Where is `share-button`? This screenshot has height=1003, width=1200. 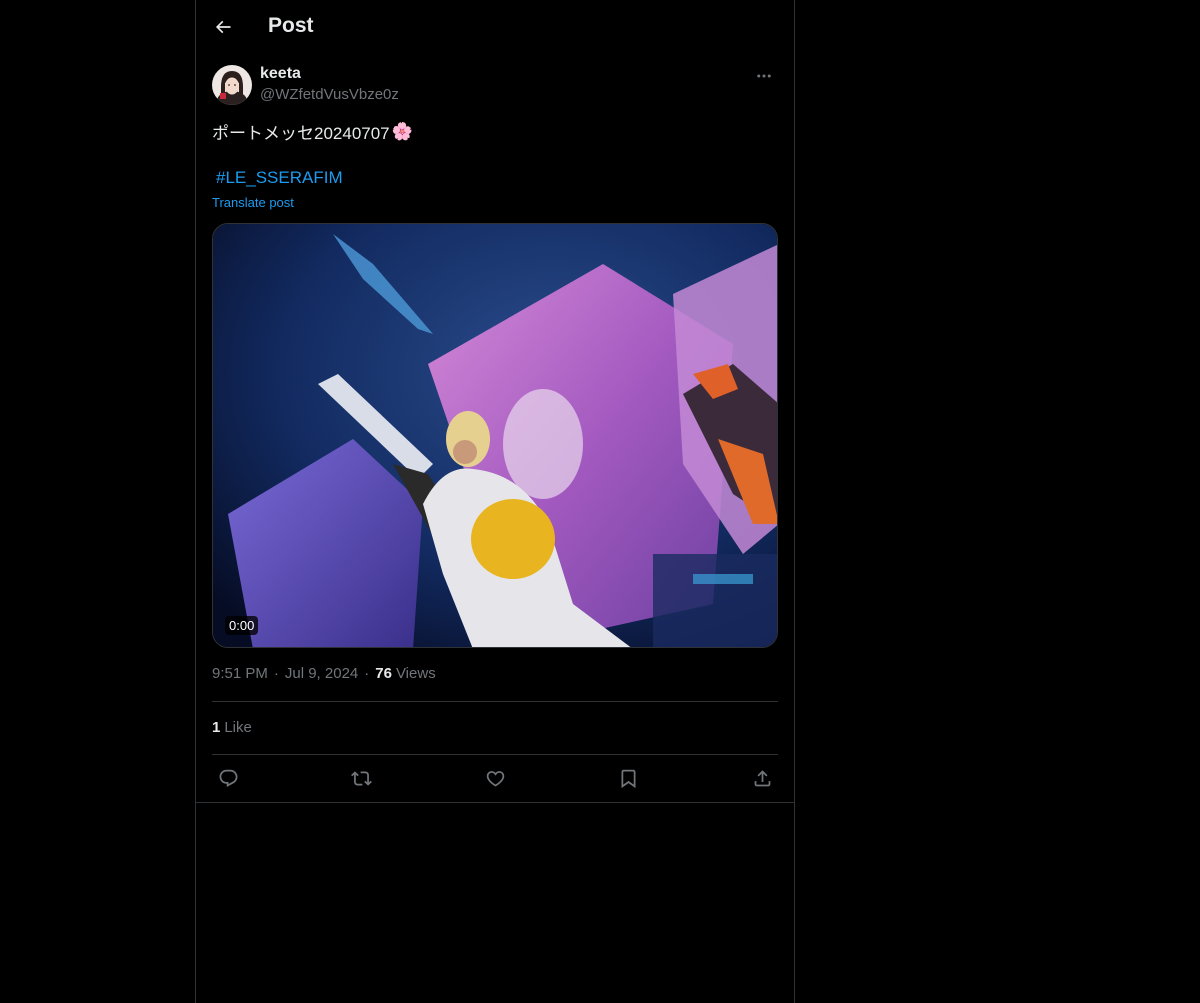 share-button is located at coordinates (762, 778).